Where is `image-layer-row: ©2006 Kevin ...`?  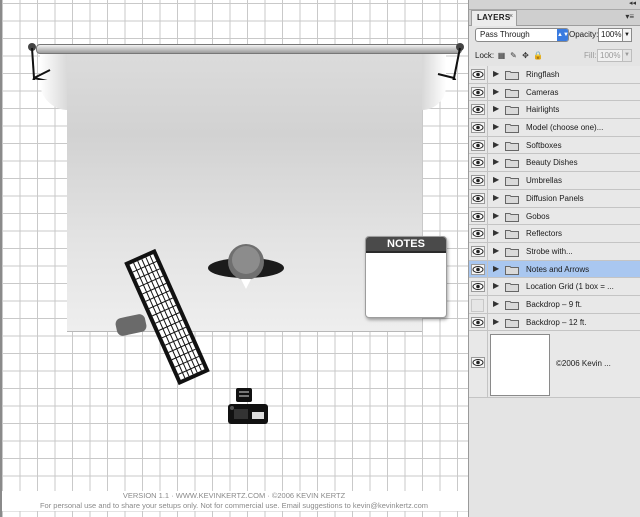 image-layer-row: ©2006 Kevin ... is located at coordinates (554, 365).